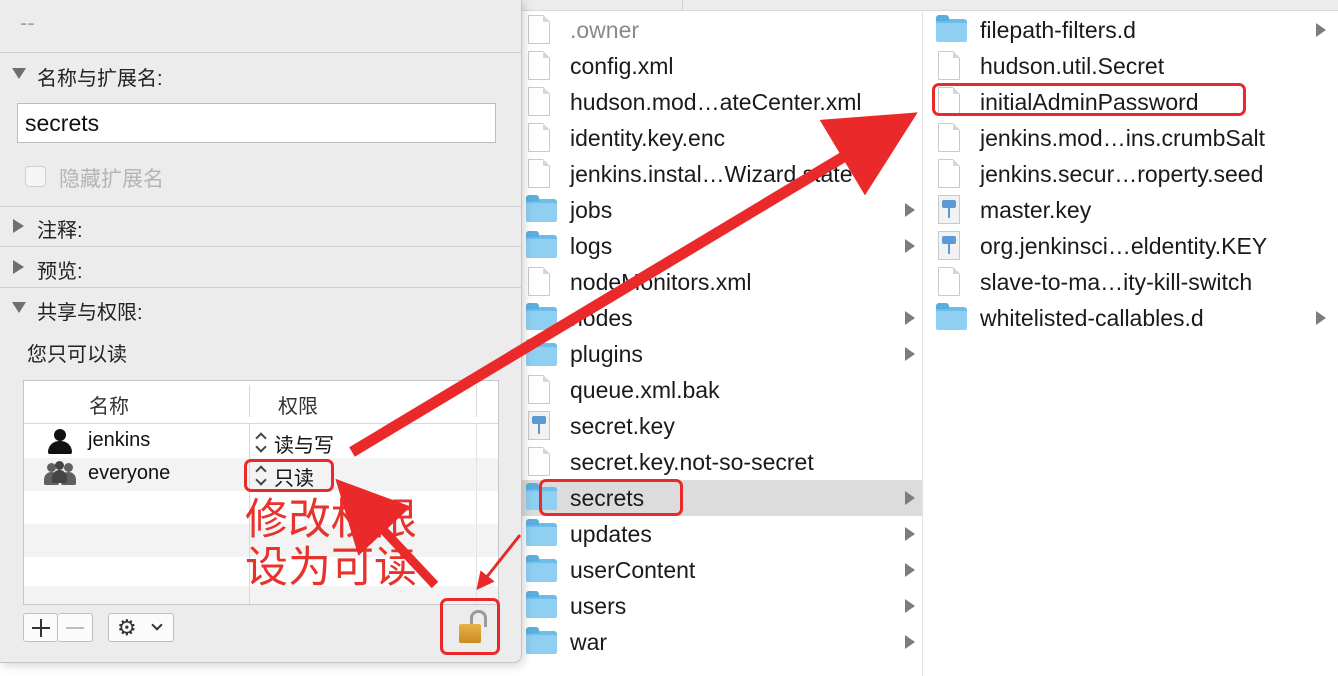 Image resolution: width=1338 pixels, height=676 pixels. What do you see at coordinates (387, 533) in the screenshot?
I see `arrow-to-privilege` at bounding box center [387, 533].